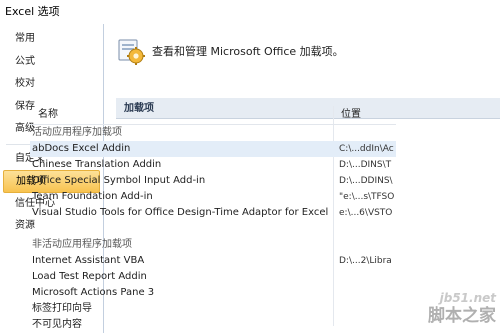  What do you see at coordinates (250, 12) in the screenshot?
I see `window-title: Excel 选项` at bounding box center [250, 12].